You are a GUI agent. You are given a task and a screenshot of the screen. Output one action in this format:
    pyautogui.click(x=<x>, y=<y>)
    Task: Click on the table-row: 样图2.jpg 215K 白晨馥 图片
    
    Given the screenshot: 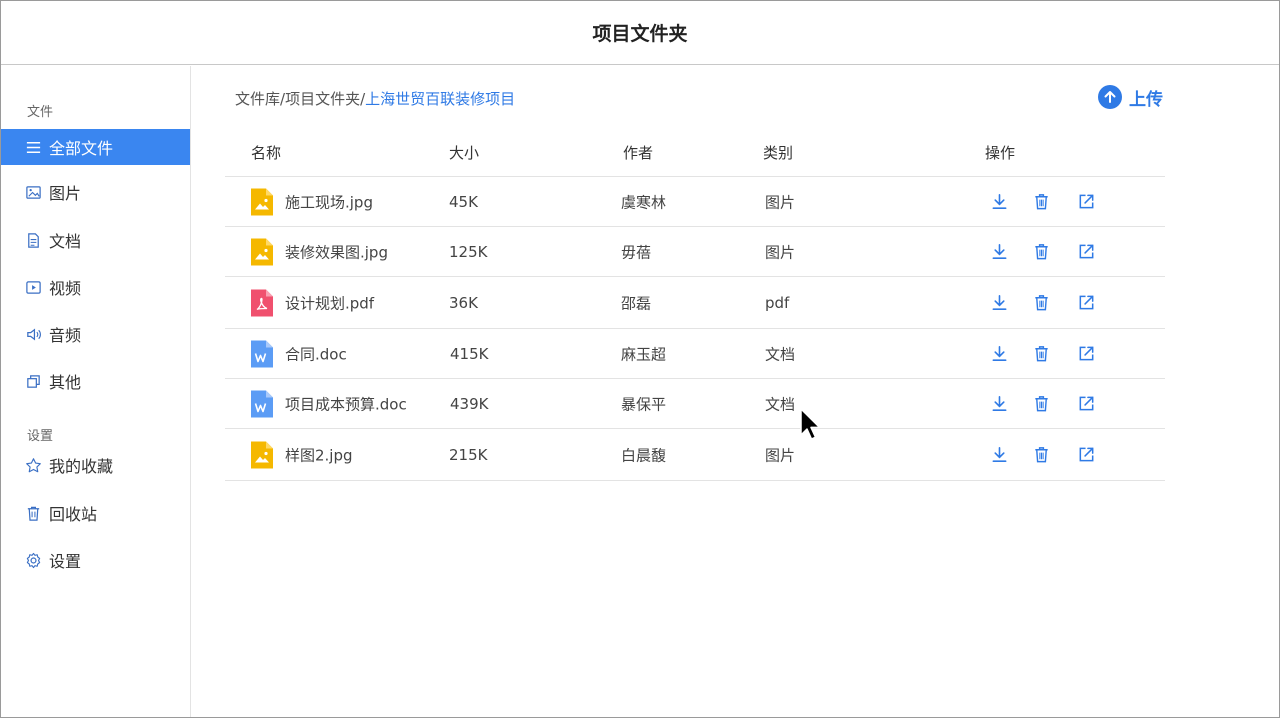 What is the action you would take?
    pyautogui.click(x=695, y=455)
    